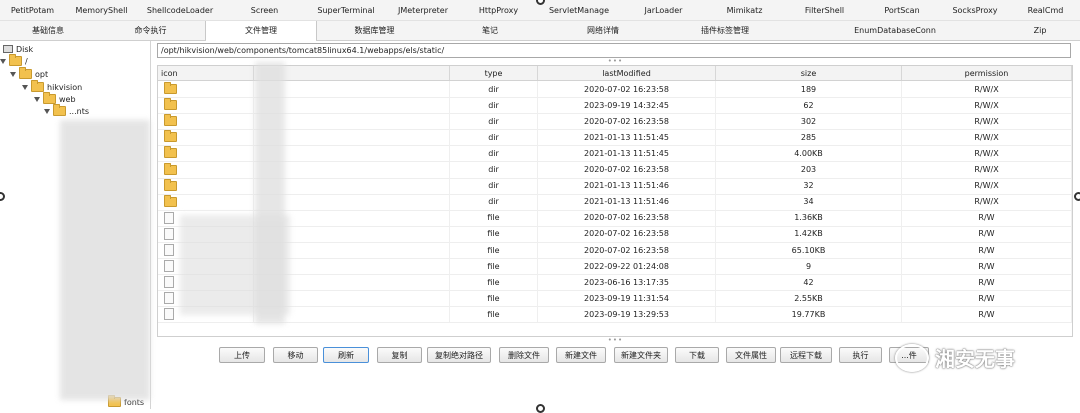  Describe the element at coordinates (169, 217) in the screenshot. I see `file-icon` at that location.